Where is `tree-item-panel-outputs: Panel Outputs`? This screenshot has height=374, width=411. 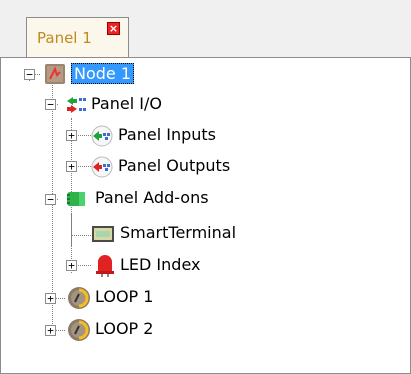
tree-item-panel-outputs: Panel Outputs is located at coordinates (174, 165).